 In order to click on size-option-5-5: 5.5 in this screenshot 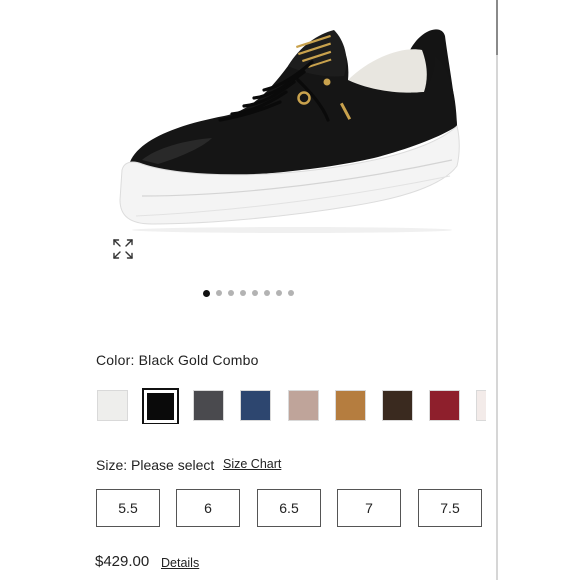, I will do `click(128, 508)`.